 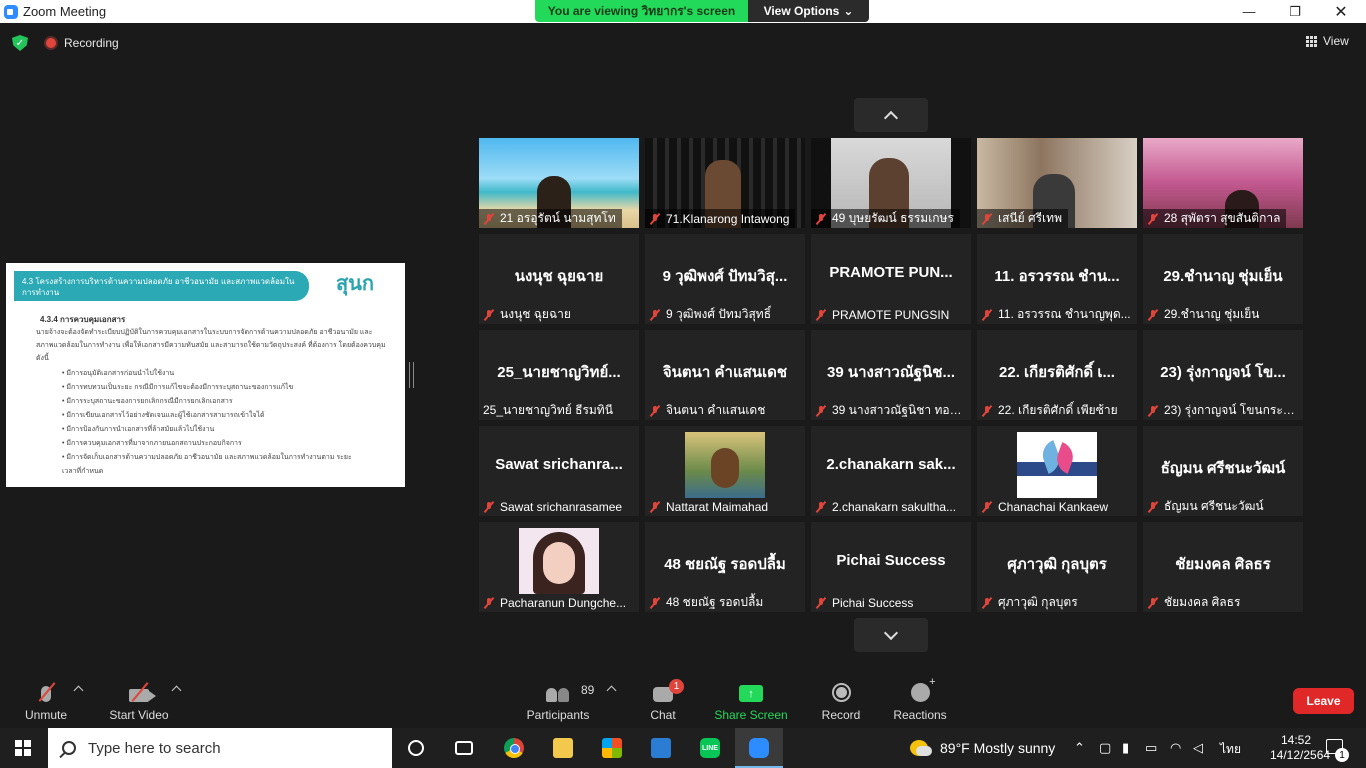 I want to click on chat-button: 1 Chat, so click(x=666, y=700).